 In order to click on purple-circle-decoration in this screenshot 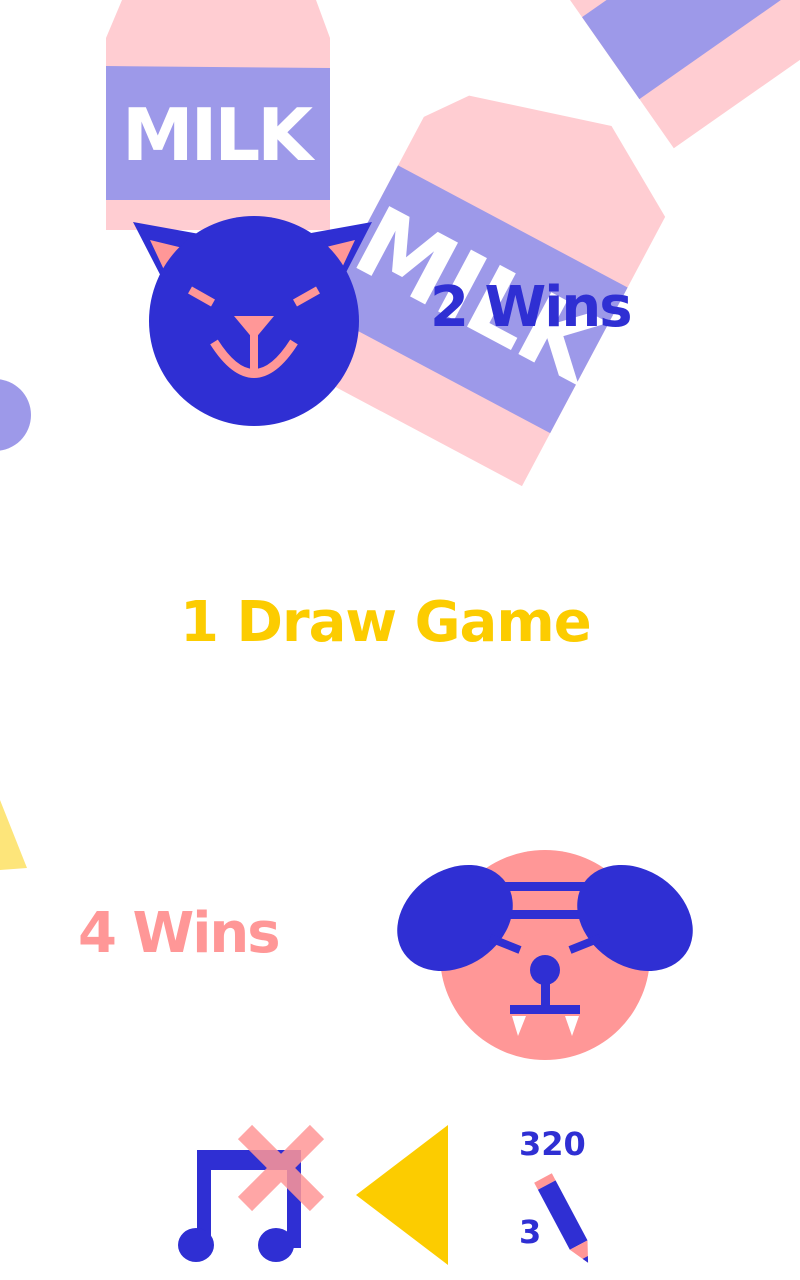, I will do `click(15, 415)`.